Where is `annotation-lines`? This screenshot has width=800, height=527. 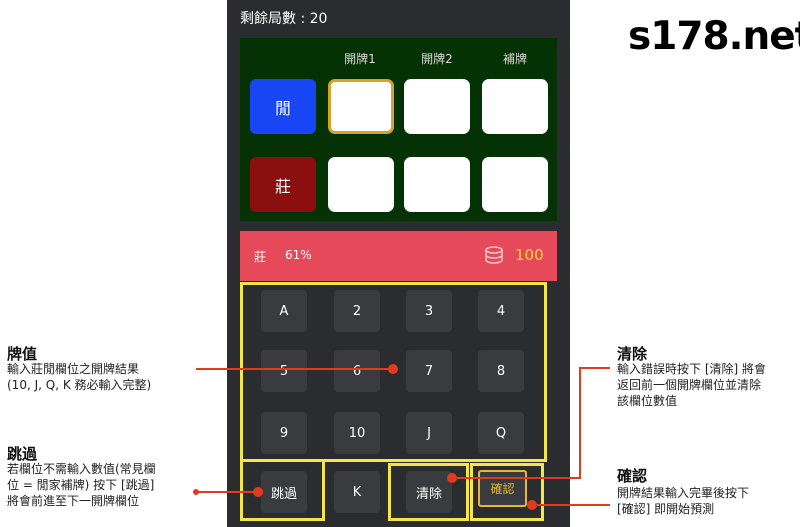 annotation-lines is located at coordinates (401, 437).